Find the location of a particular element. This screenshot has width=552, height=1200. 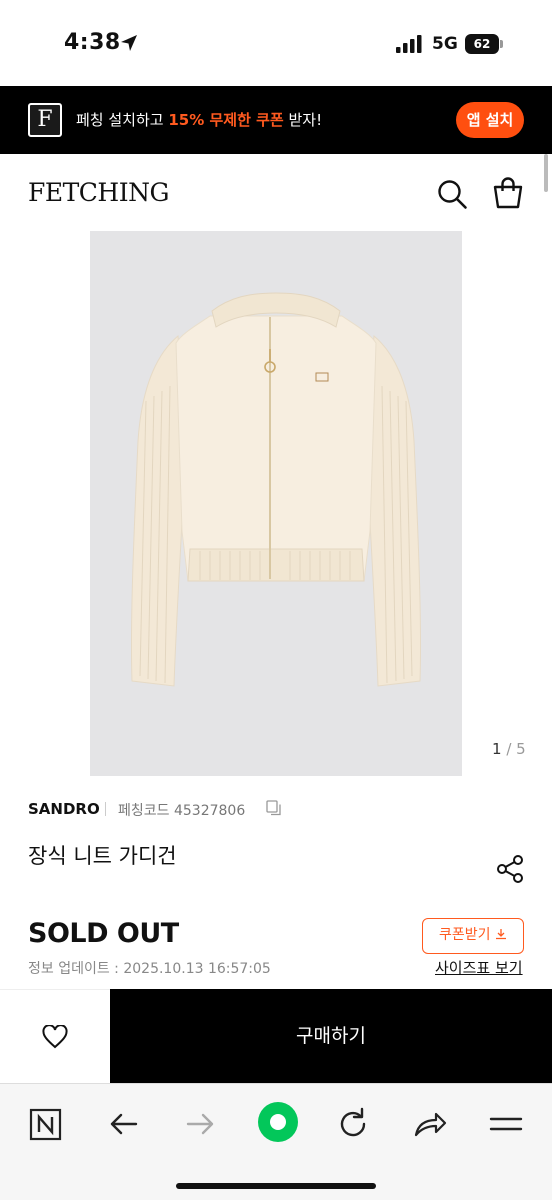

signal-icon is located at coordinates (409, 44).